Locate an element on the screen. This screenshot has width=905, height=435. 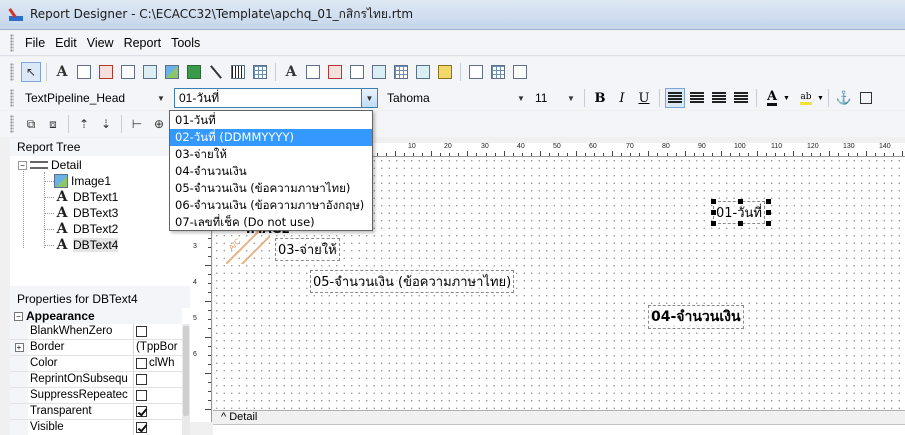
appearance-section: − Appearance is located at coordinates (96, 316).